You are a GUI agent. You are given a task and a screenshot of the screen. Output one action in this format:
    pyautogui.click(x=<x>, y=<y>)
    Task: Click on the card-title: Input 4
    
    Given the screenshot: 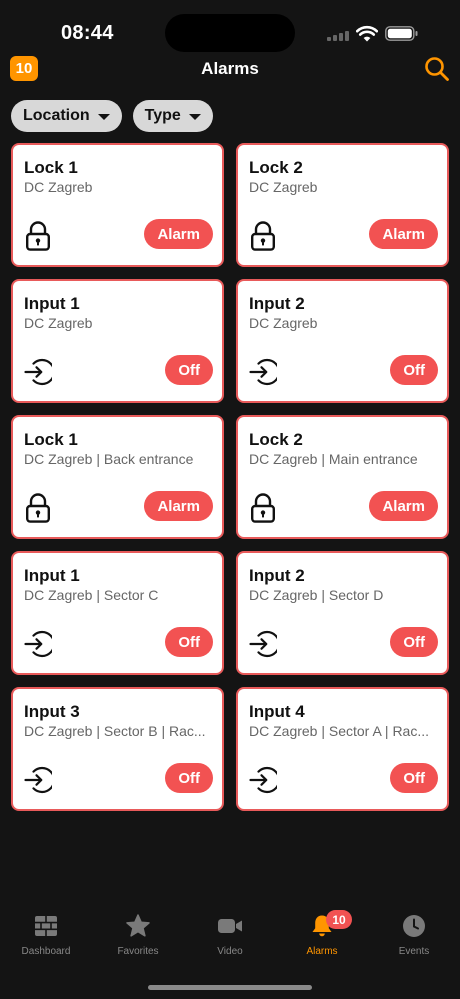 What is the action you would take?
    pyautogui.click(x=277, y=711)
    